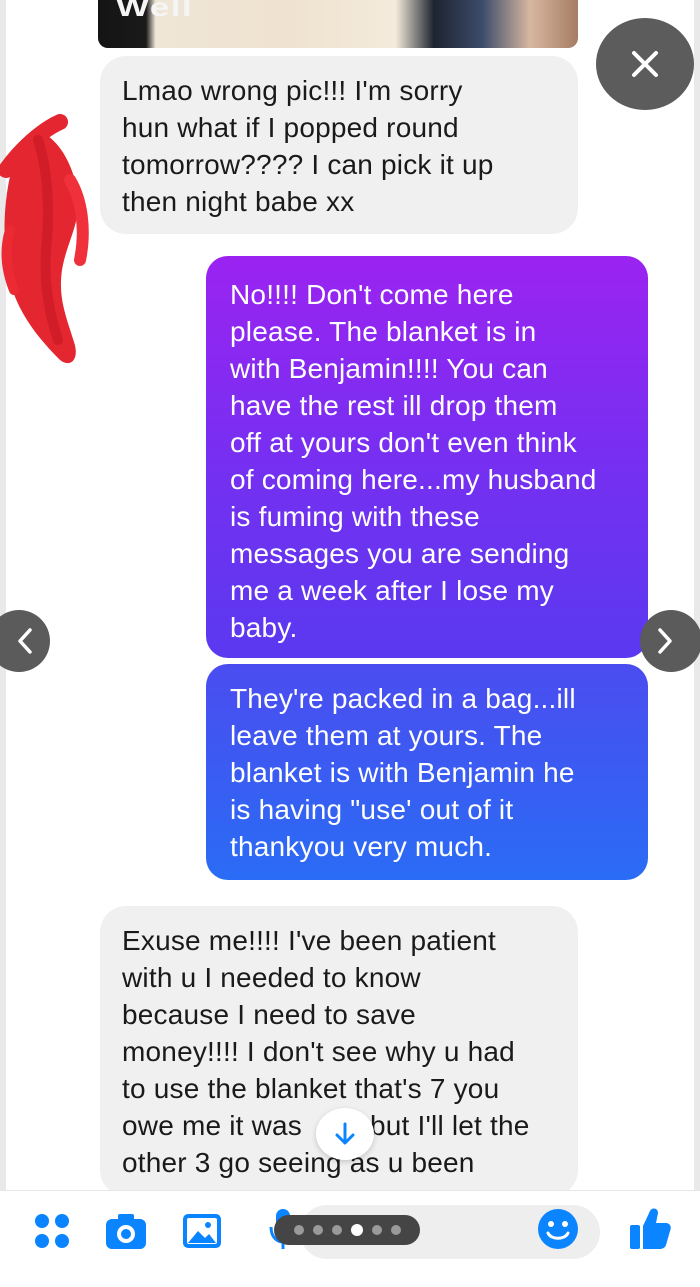 The height and width of the screenshot is (1287, 700). Describe the element at coordinates (400, 553) in the screenshot. I see `message-line: messages you are sending` at that location.